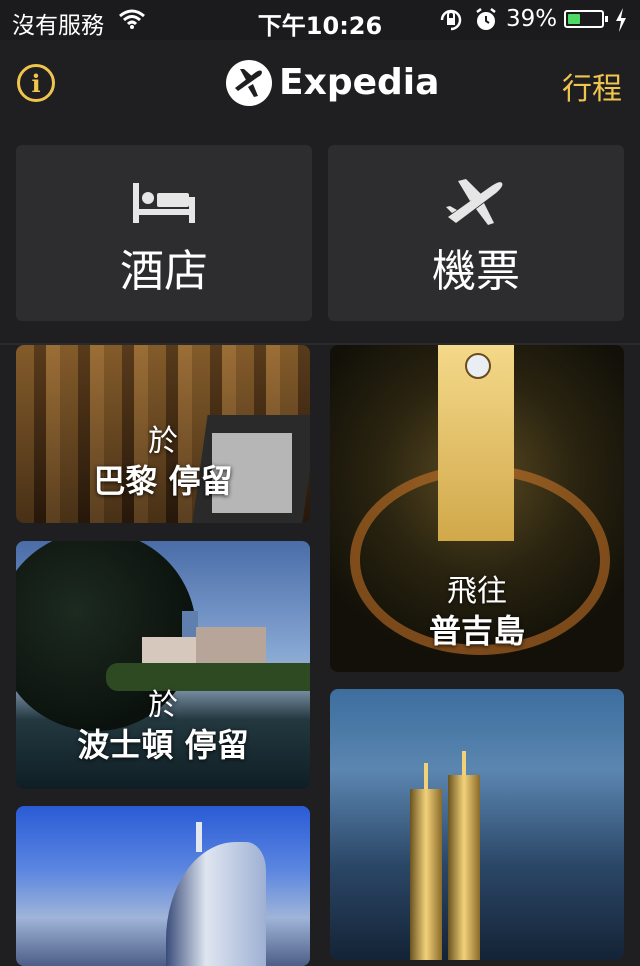 The height and width of the screenshot is (966, 640). Describe the element at coordinates (477, 591) in the screenshot. I see `tile-caption-line1: 飛往` at that location.